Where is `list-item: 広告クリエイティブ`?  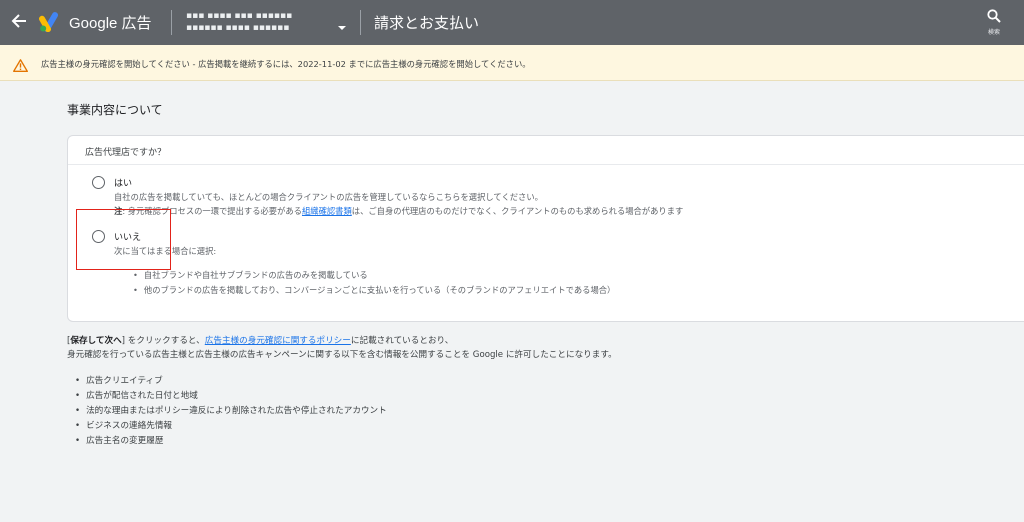
list-item: 広告クリエイティブ is located at coordinates (119, 380).